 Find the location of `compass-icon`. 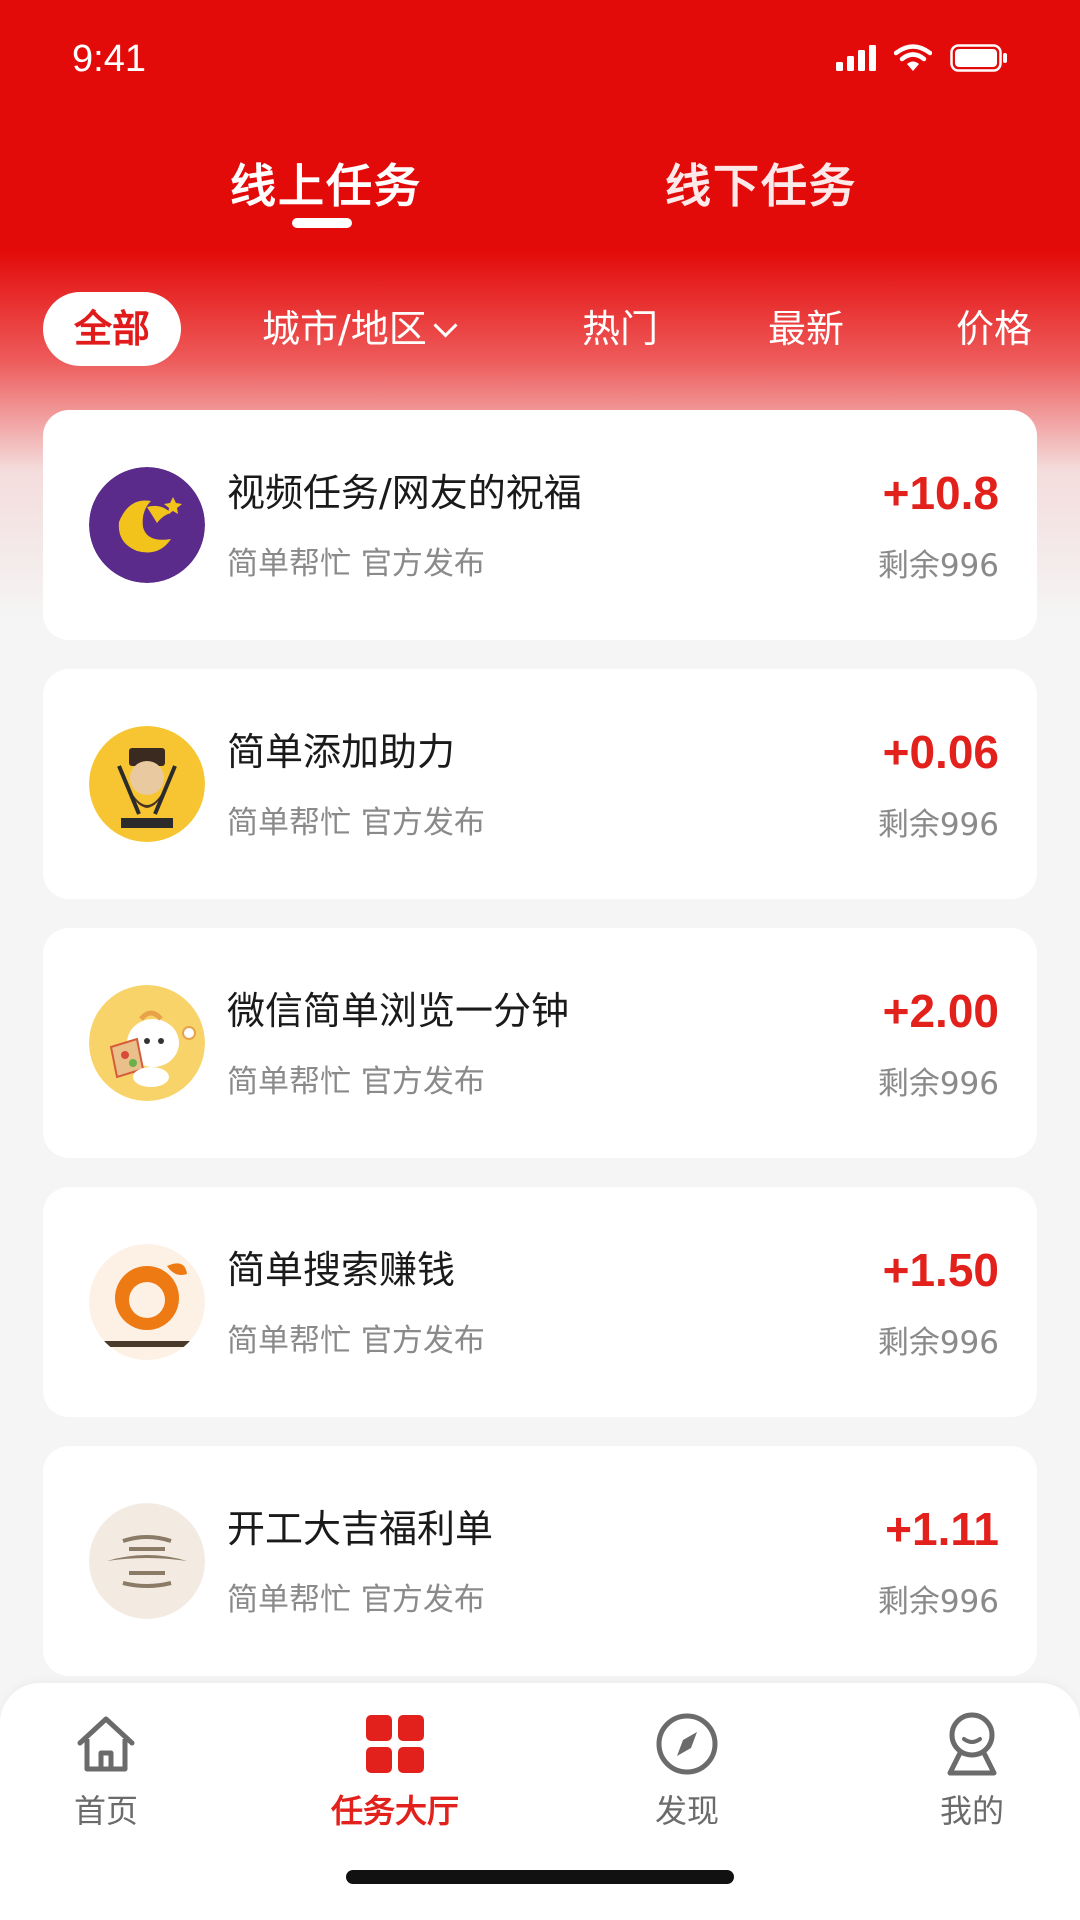

compass-icon is located at coordinates (687, 1744).